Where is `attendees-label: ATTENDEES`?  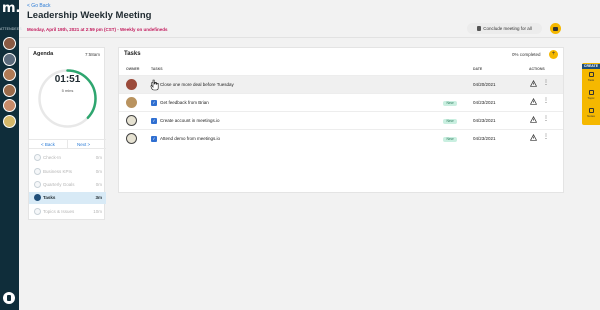
attendees-label: ATTENDEES is located at coordinates (11, 29).